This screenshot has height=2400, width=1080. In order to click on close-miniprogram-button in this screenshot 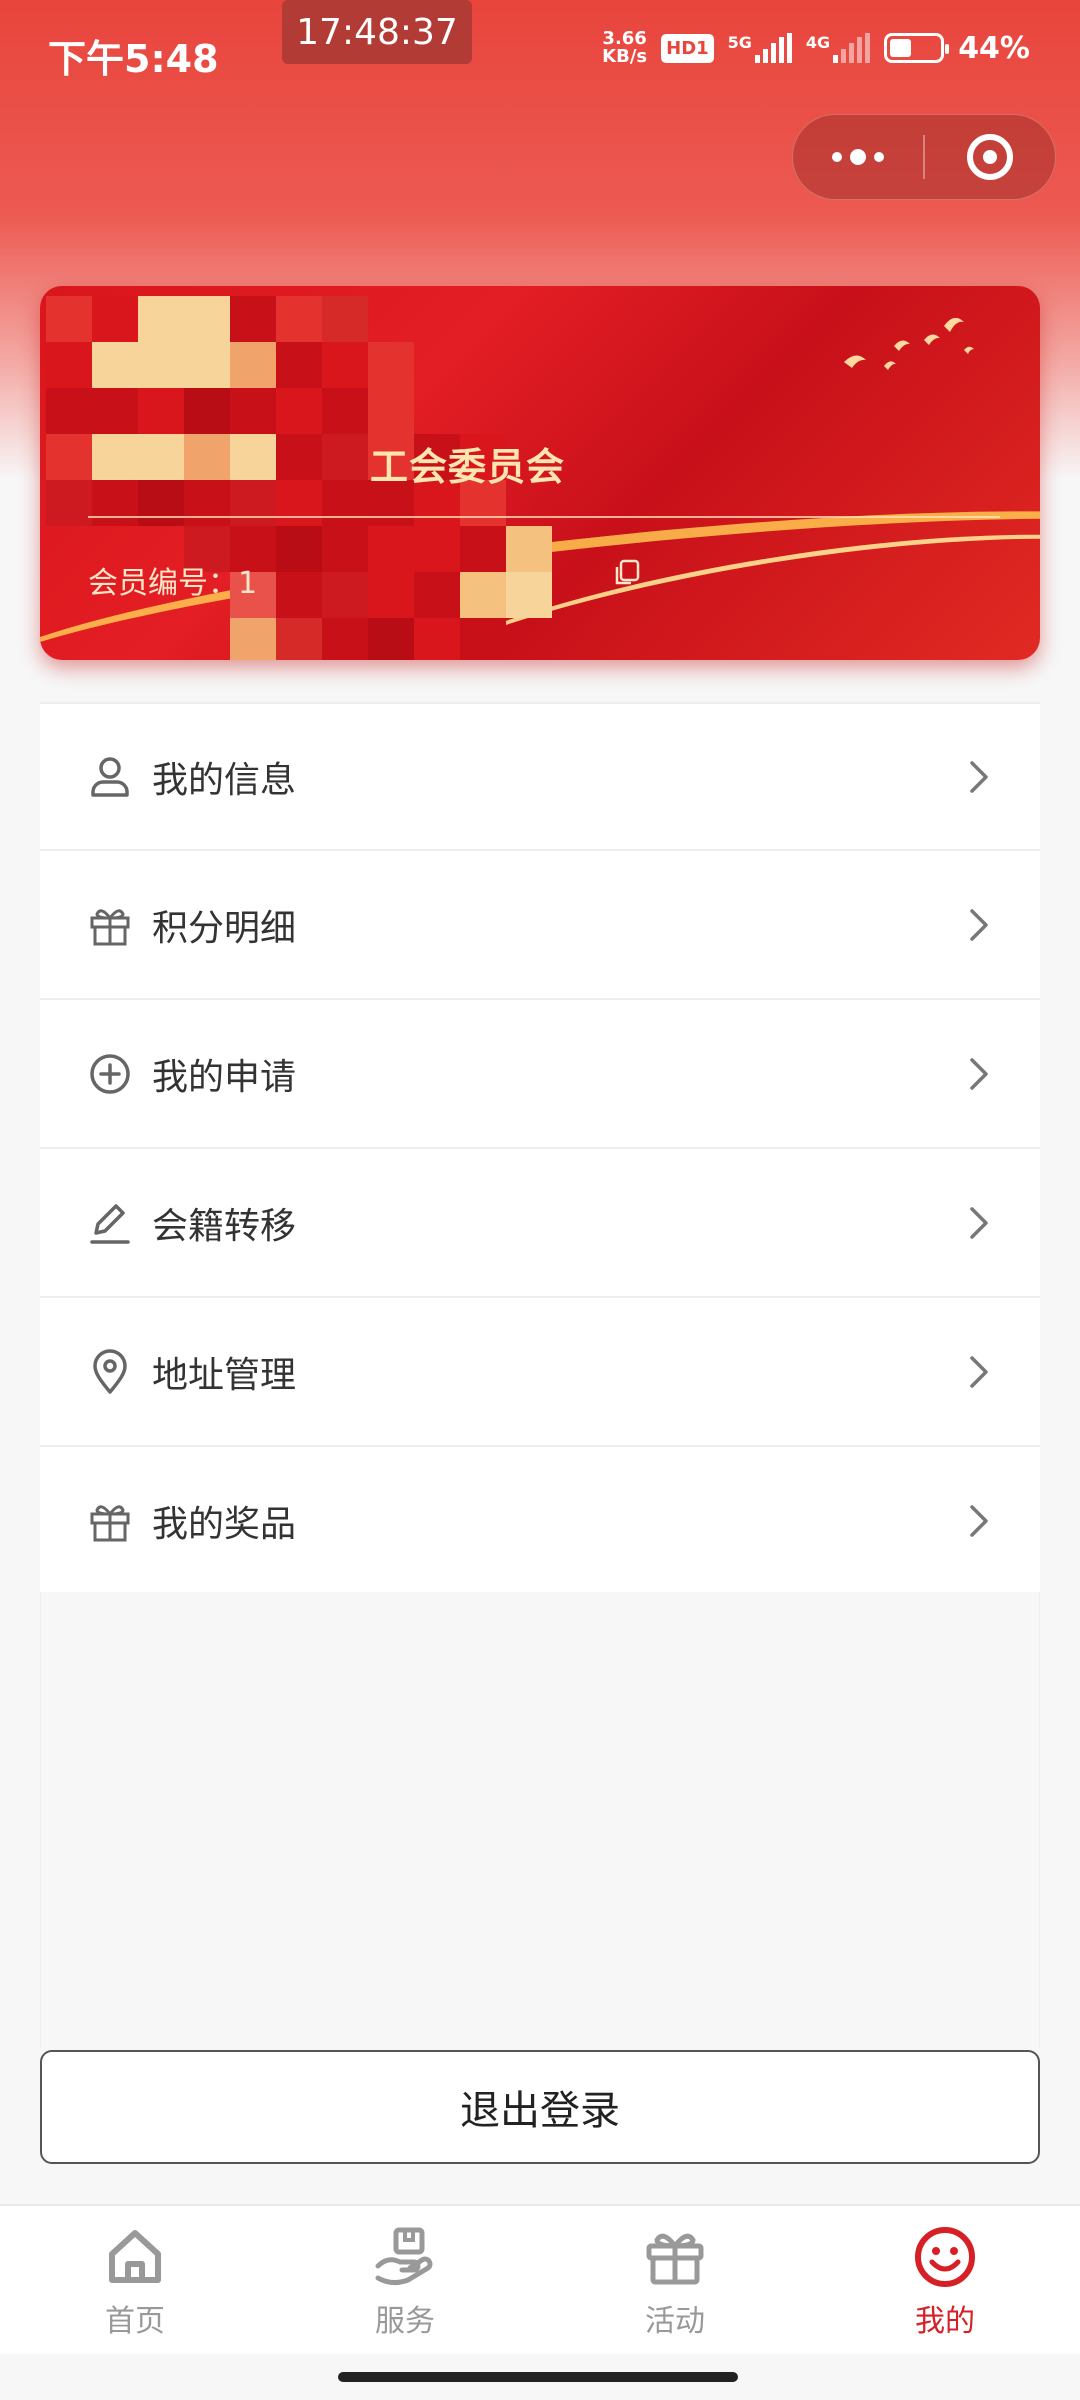, I will do `click(990, 157)`.